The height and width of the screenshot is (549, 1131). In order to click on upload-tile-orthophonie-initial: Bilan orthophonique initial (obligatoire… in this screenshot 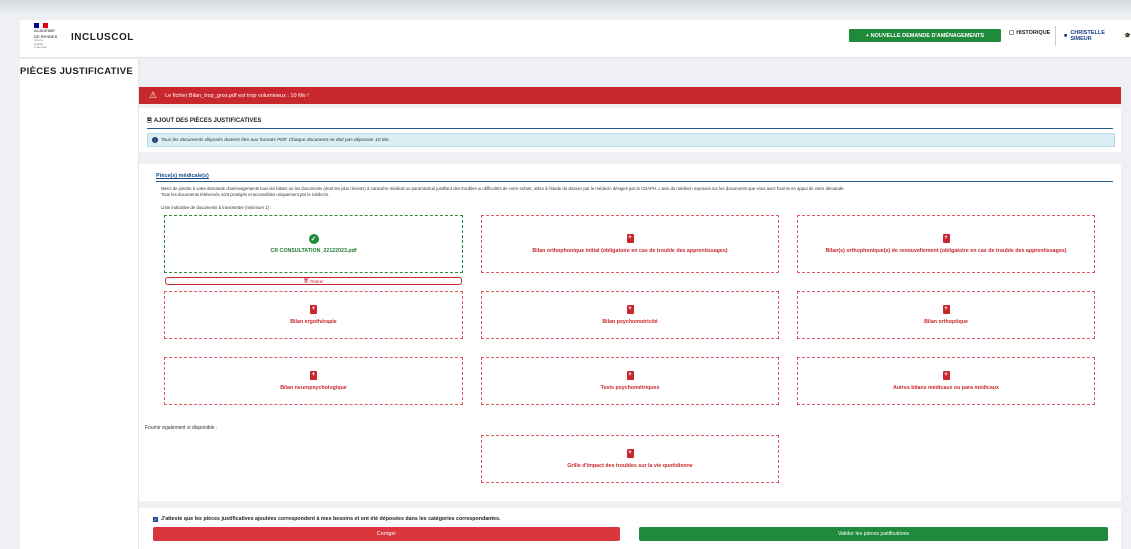, I will do `click(630, 244)`.